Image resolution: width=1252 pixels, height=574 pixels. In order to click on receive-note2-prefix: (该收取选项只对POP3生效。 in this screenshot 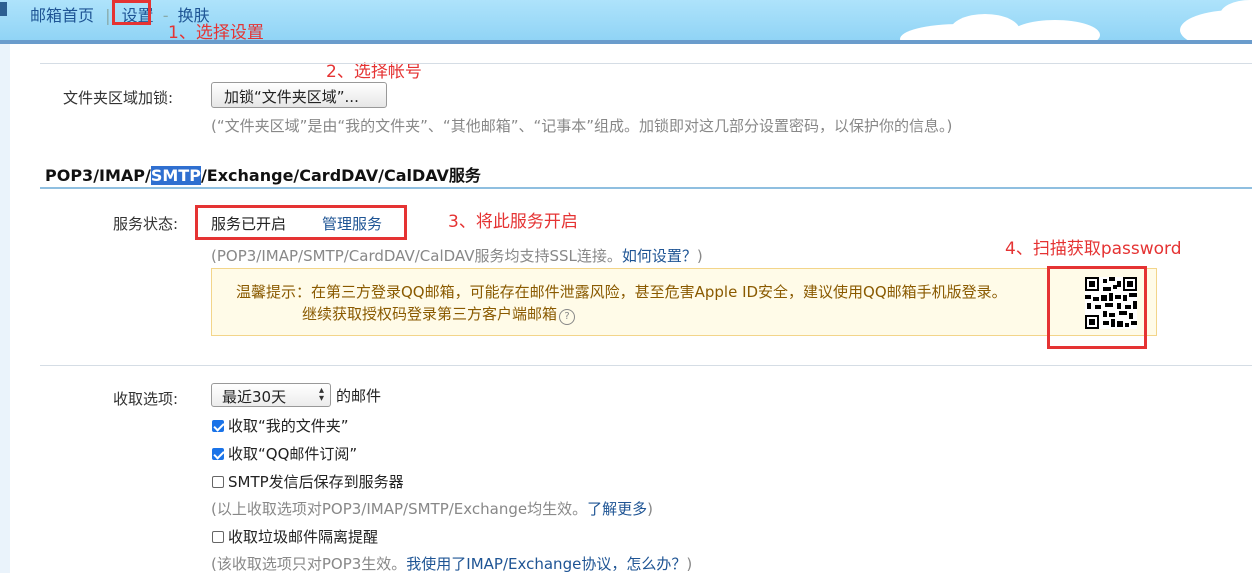, I will do `click(309, 564)`.